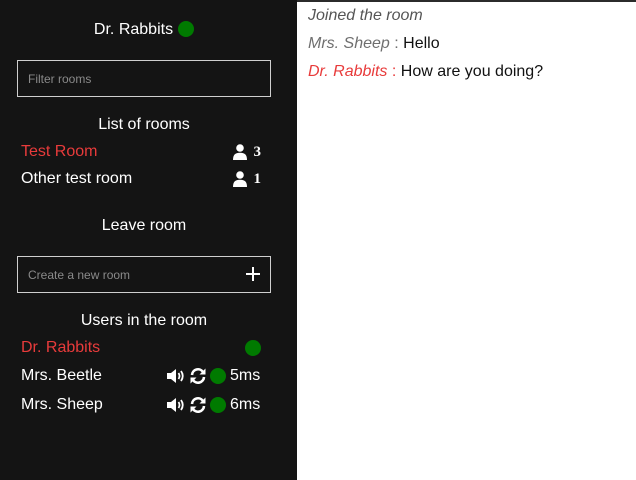 The height and width of the screenshot is (480, 636). I want to click on message-text: Hello, so click(421, 43).